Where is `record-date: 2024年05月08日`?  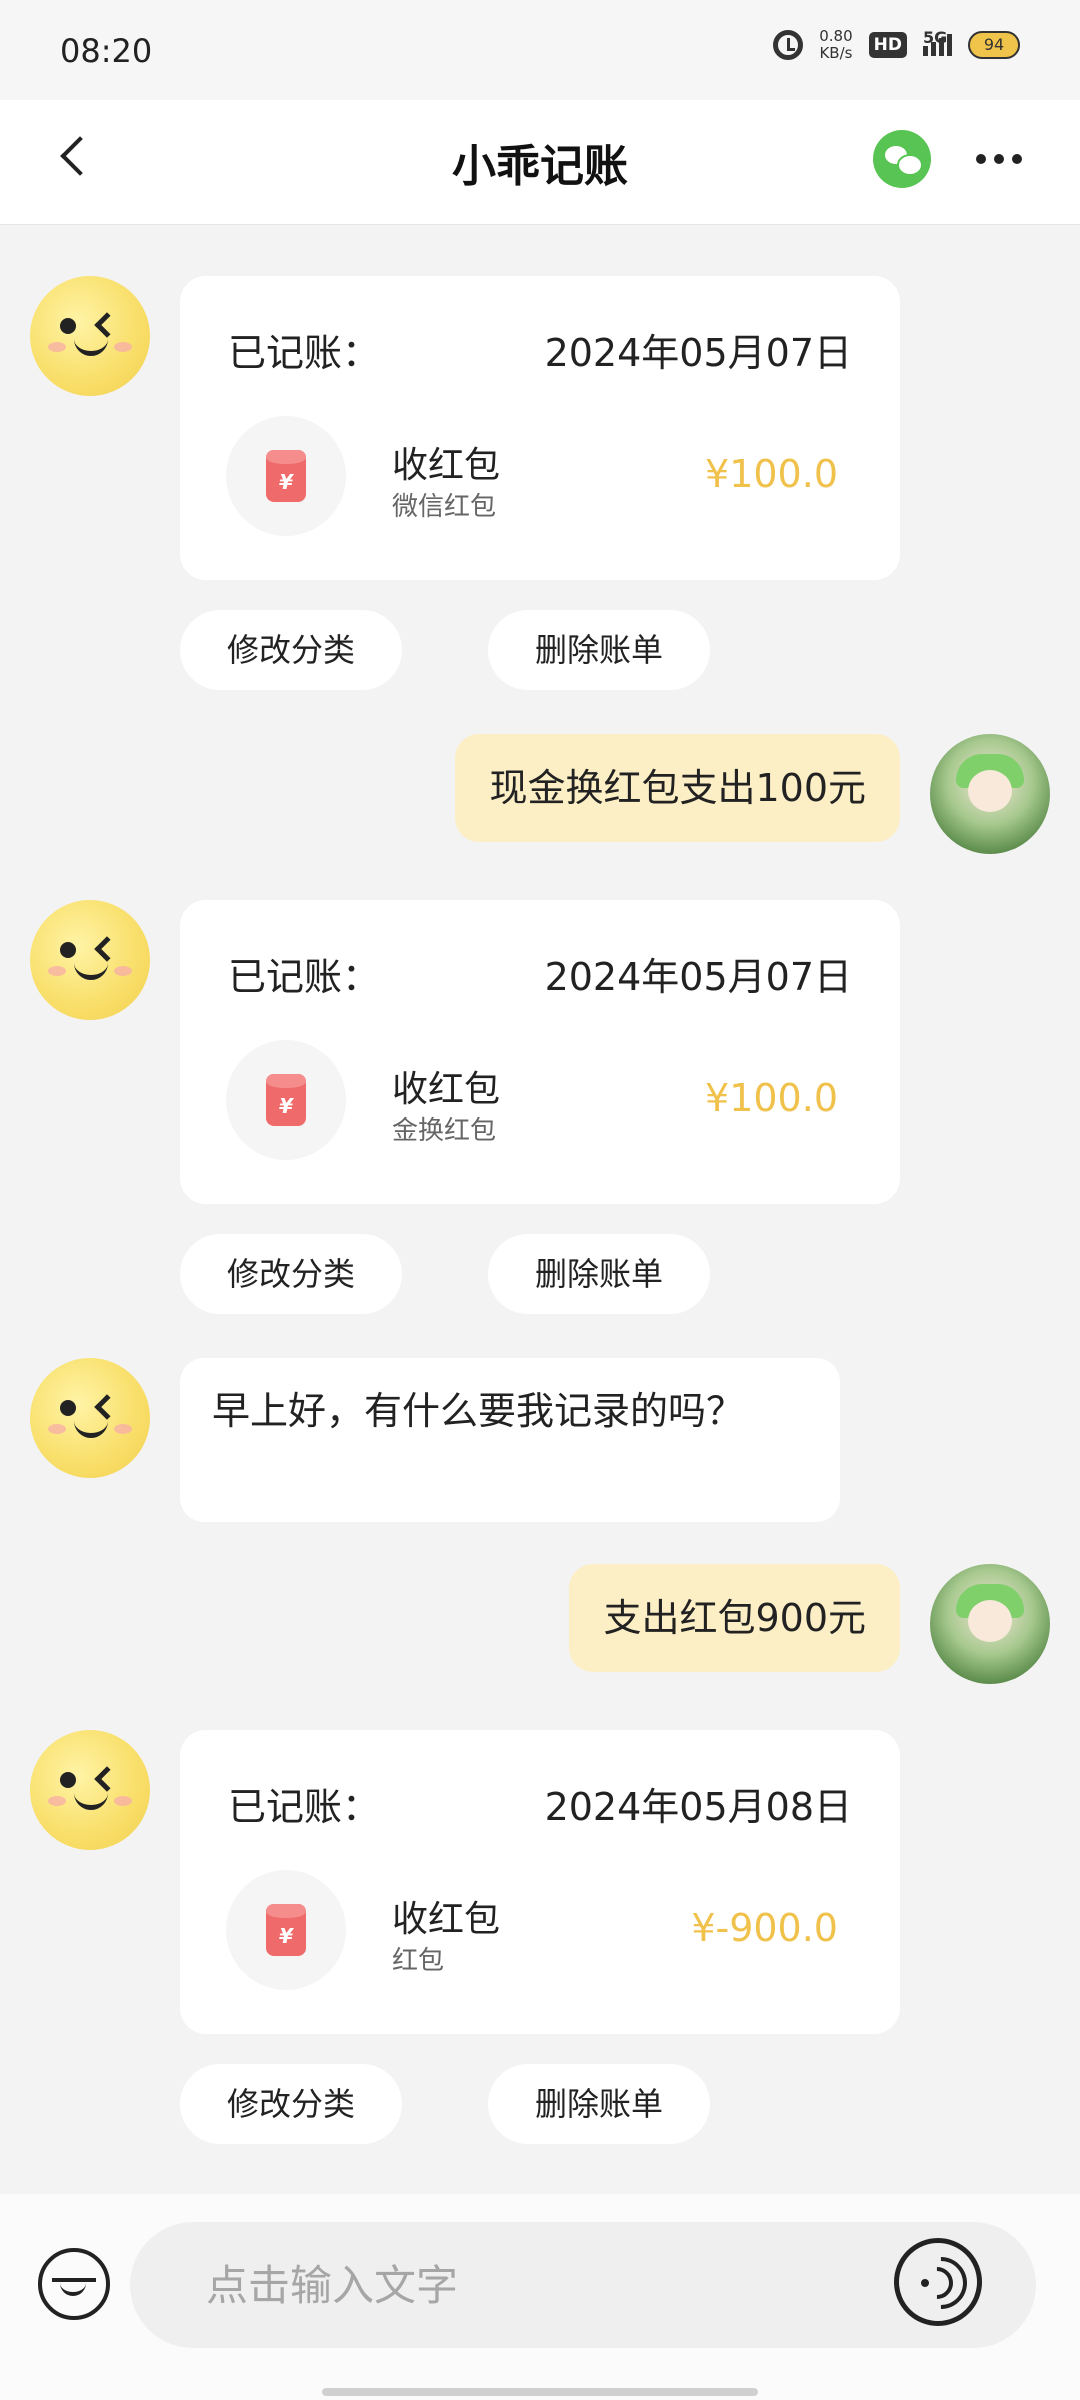
record-date: 2024年05月08日 is located at coordinates (698, 1807).